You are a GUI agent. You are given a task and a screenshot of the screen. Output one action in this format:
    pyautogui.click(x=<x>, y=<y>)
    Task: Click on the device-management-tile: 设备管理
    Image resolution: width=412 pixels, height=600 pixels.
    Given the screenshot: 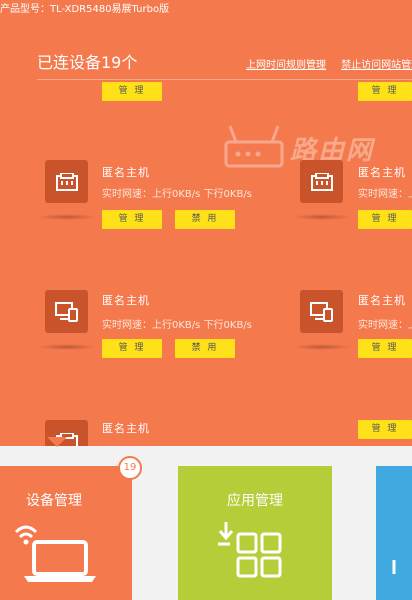 What is the action you would take?
    pyautogui.click(x=66, y=533)
    